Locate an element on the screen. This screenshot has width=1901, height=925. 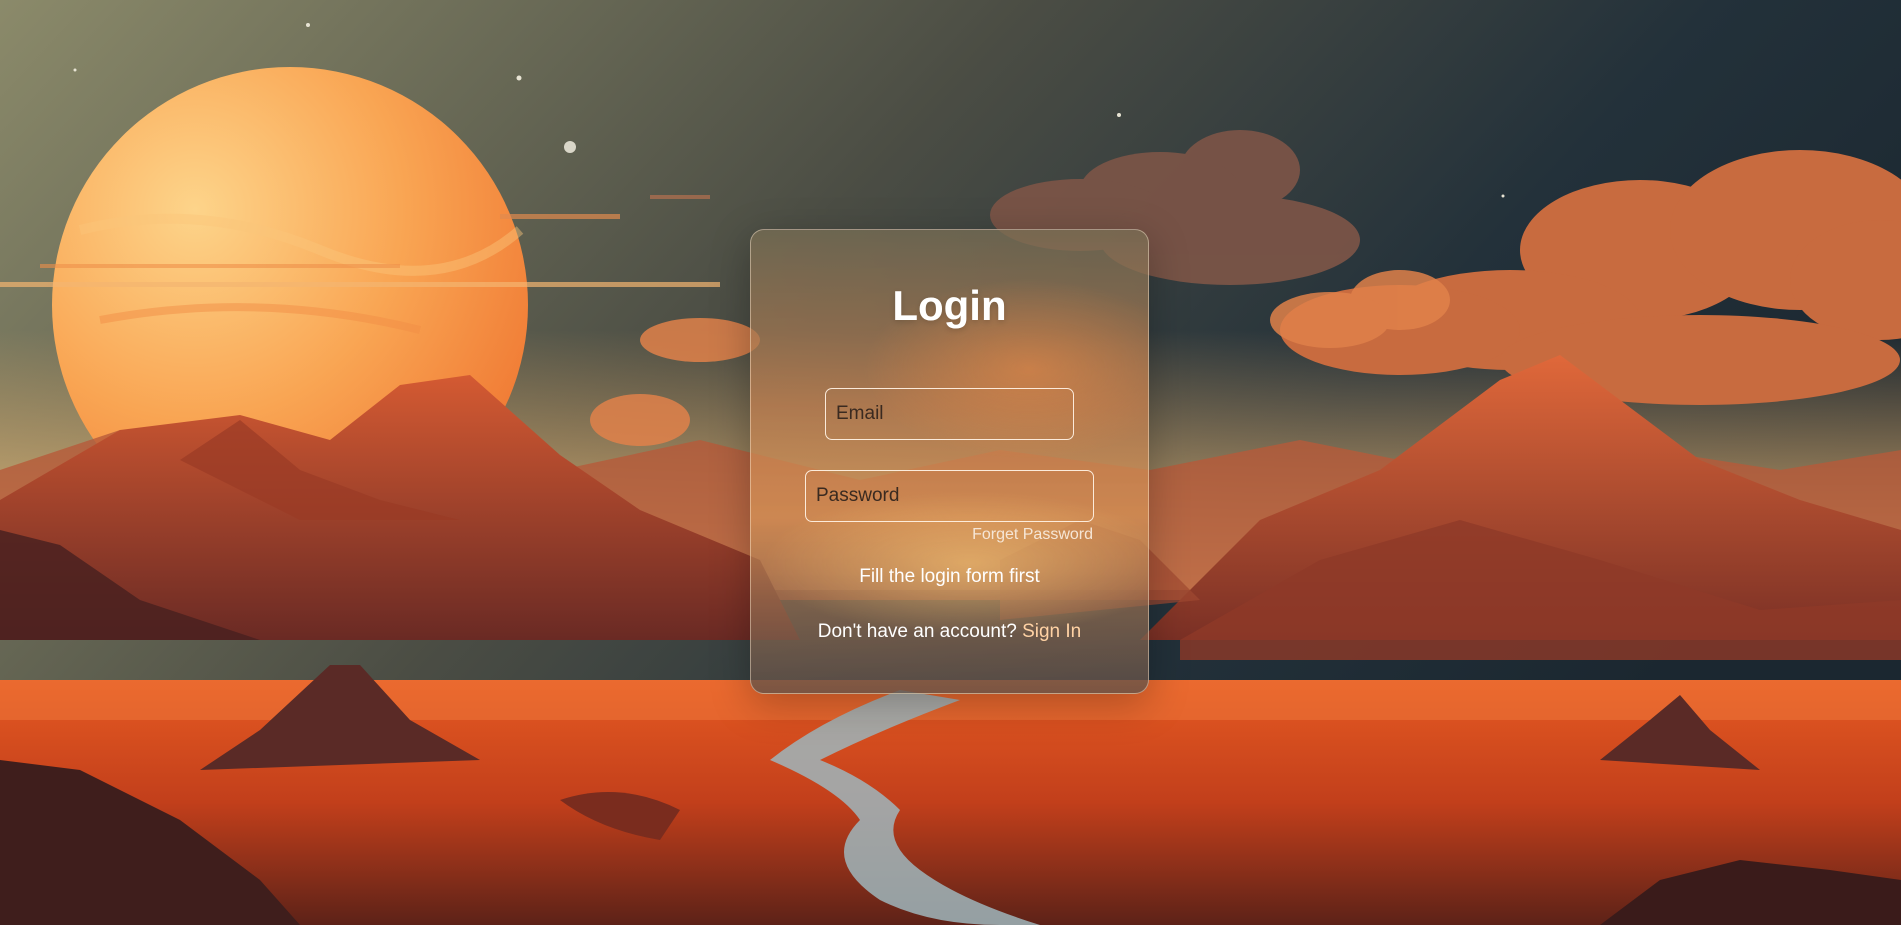
sign-in-link: Sign In is located at coordinates (1051, 631).